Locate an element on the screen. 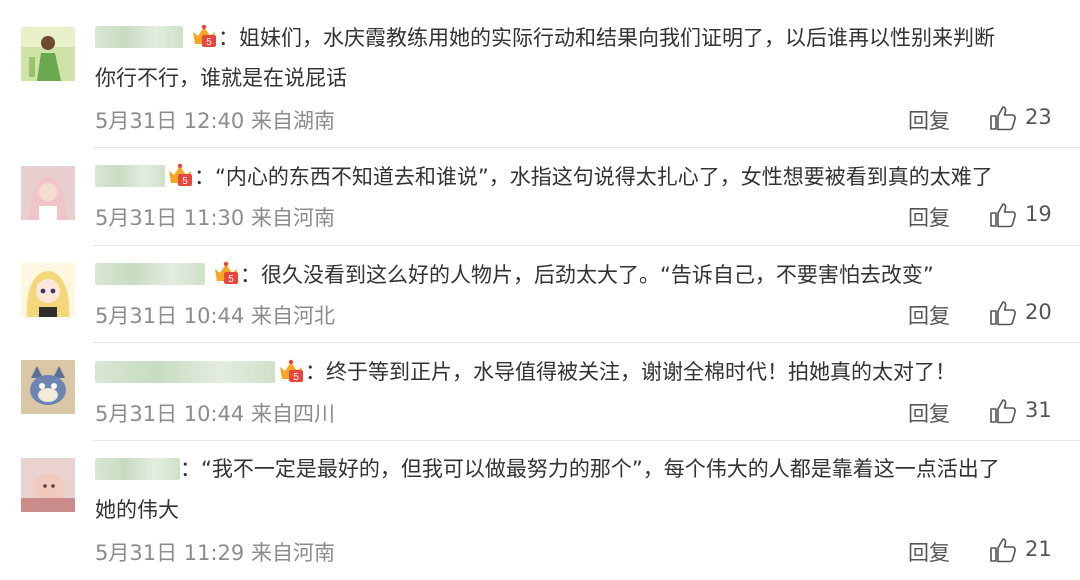 The height and width of the screenshot is (580, 1080). avatar-pink-girl-icon is located at coordinates (48, 193).